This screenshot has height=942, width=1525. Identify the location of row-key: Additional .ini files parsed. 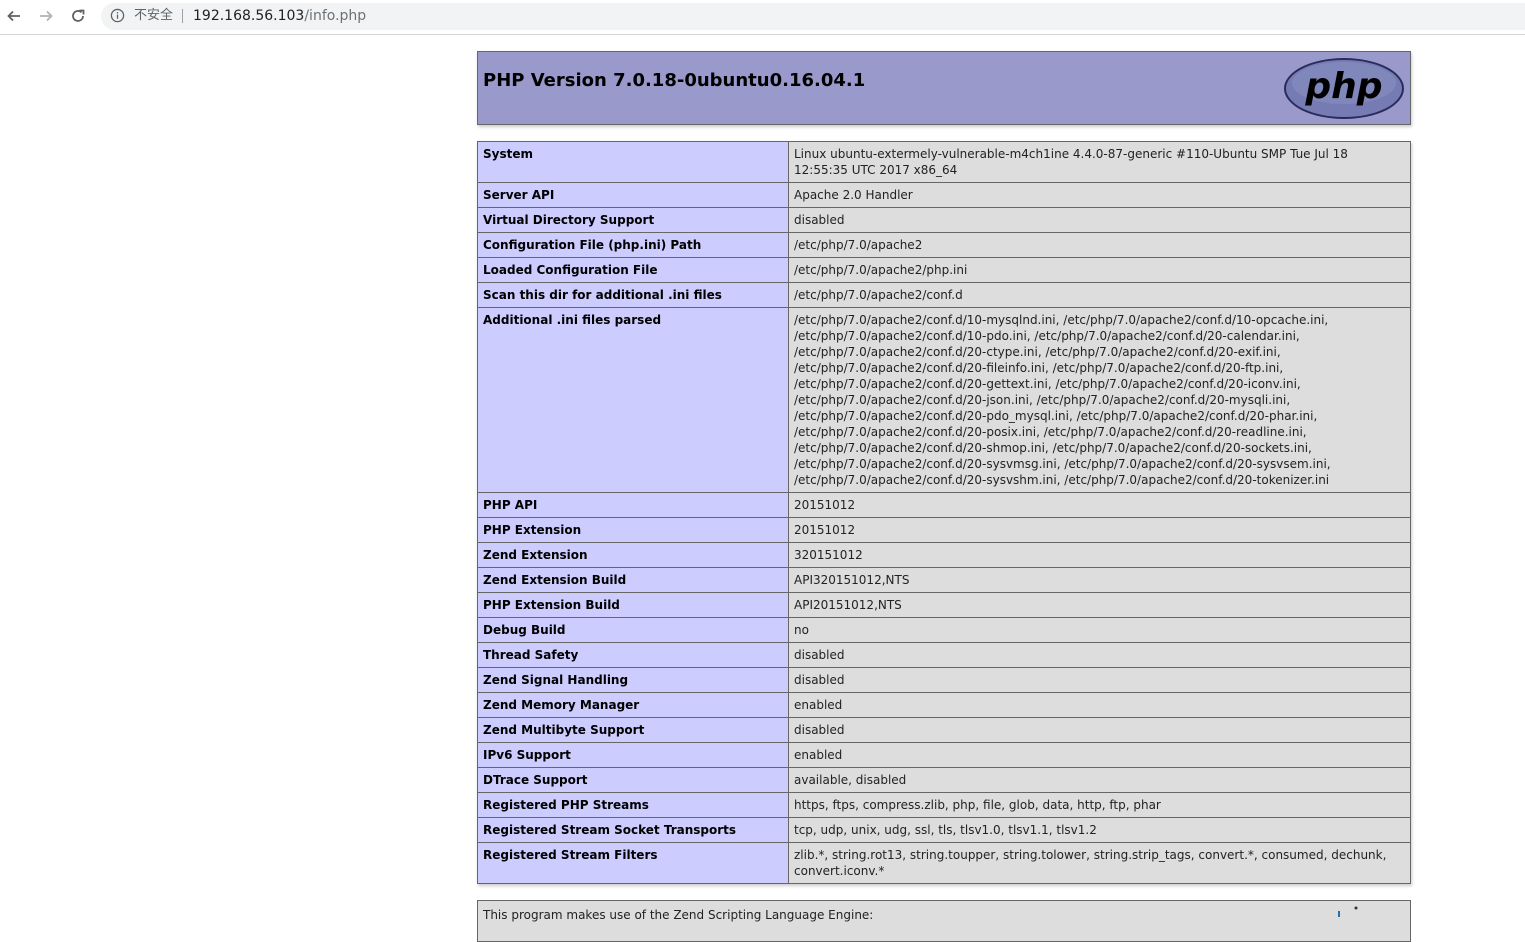
(633, 400).